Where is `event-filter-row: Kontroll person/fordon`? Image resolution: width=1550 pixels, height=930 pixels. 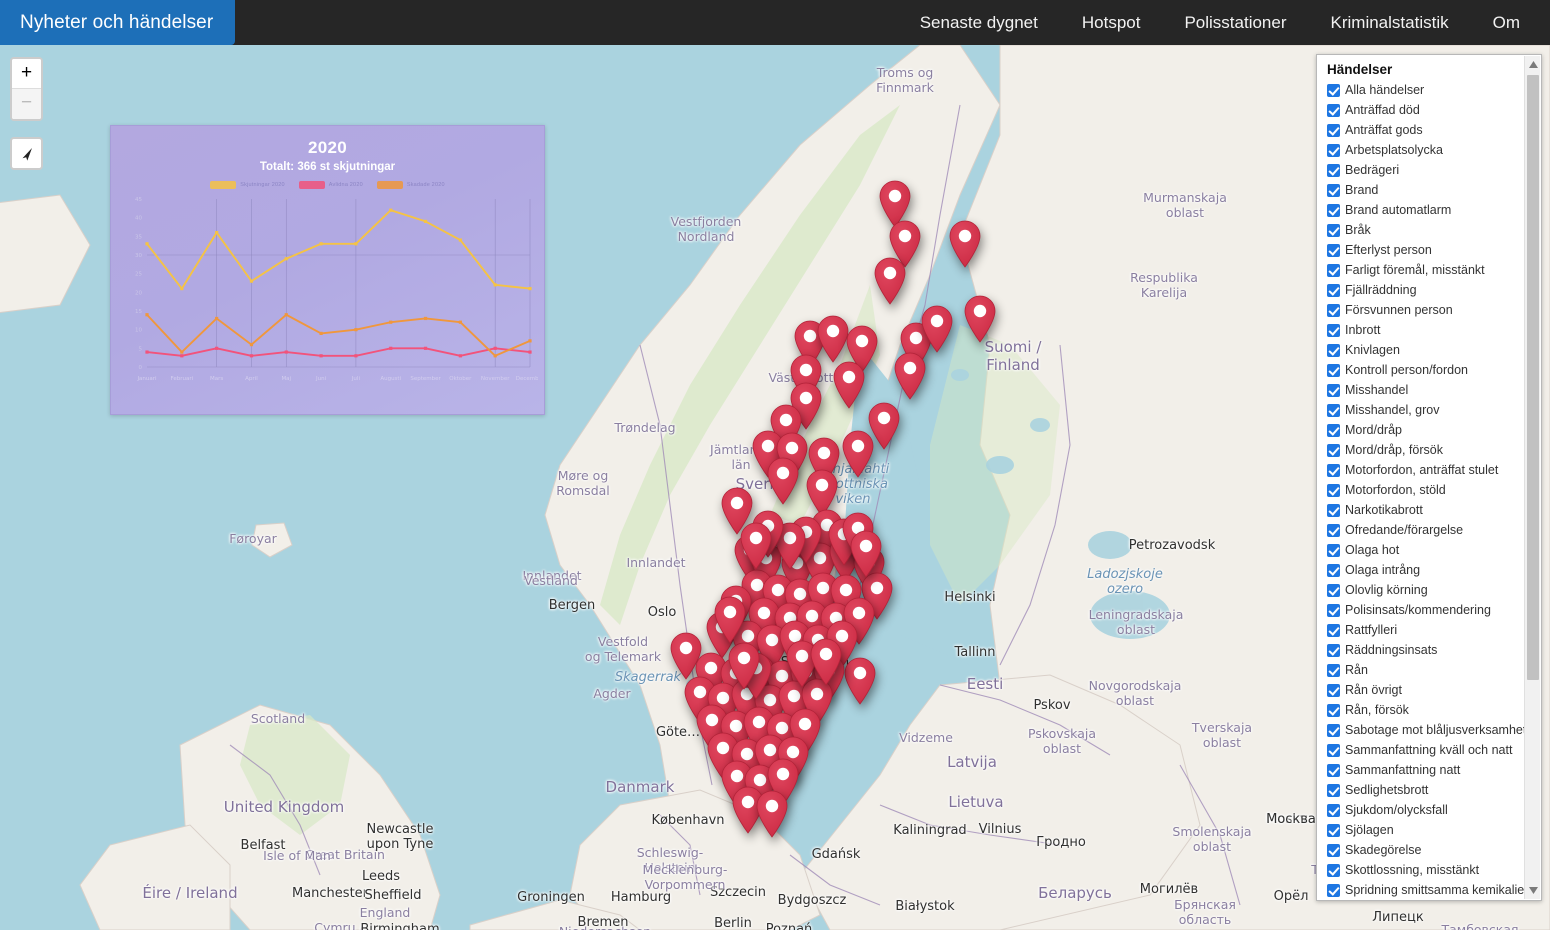
event-filter-row: Kontroll person/fordon is located at coordinates (1432, 370).